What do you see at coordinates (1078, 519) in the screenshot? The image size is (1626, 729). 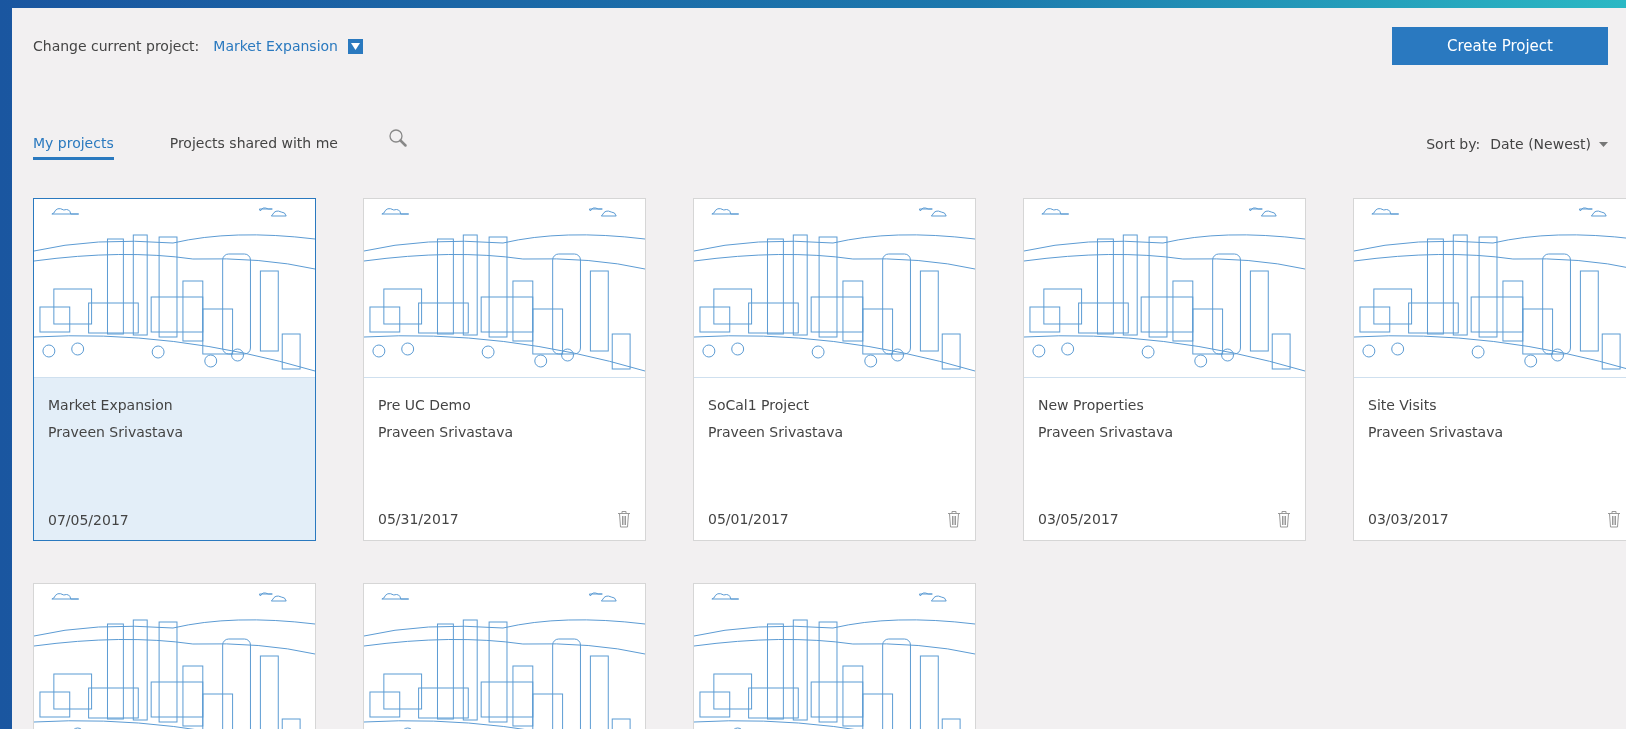 I see `project-date: 03/05/2017` at bounding box center [1078, 519].